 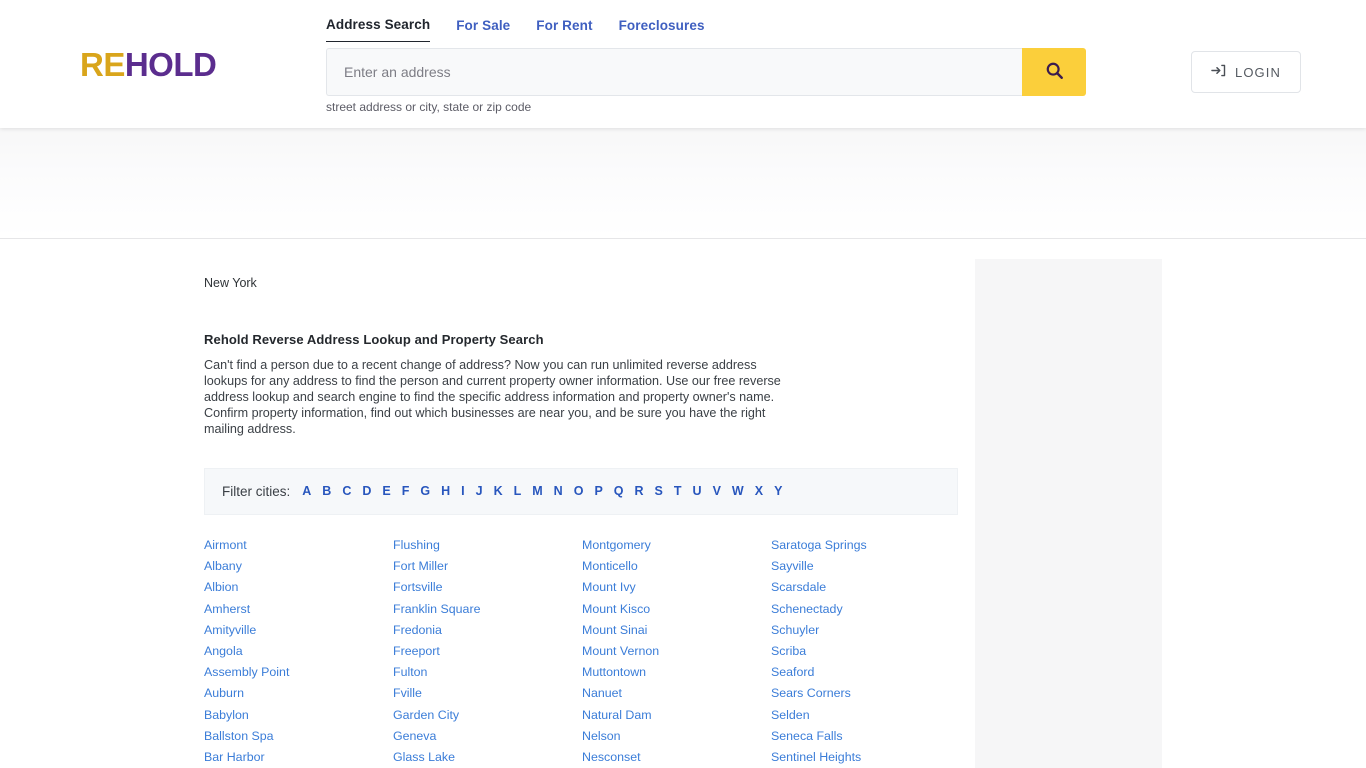 I want to click on breadcrumb: New York, so click(x=582, y=283).